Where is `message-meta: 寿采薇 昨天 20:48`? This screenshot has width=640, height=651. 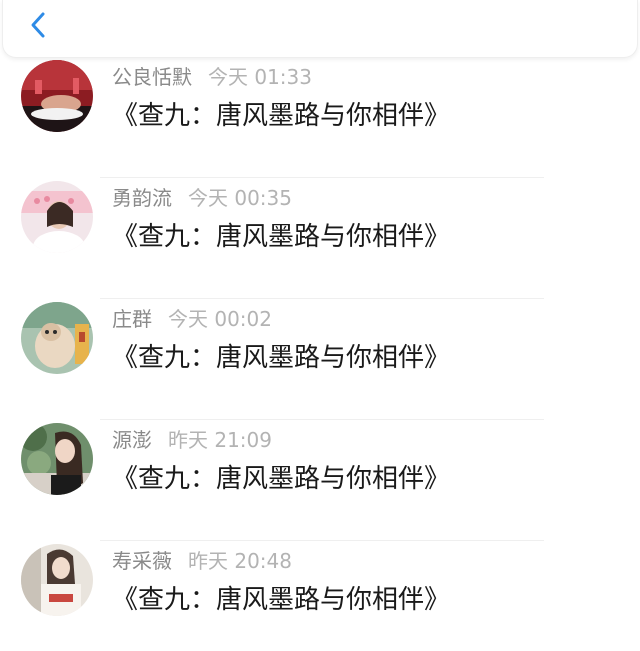 message-meta: 寿采薇 昨天 20:48 is located at coordinates (202, 561).